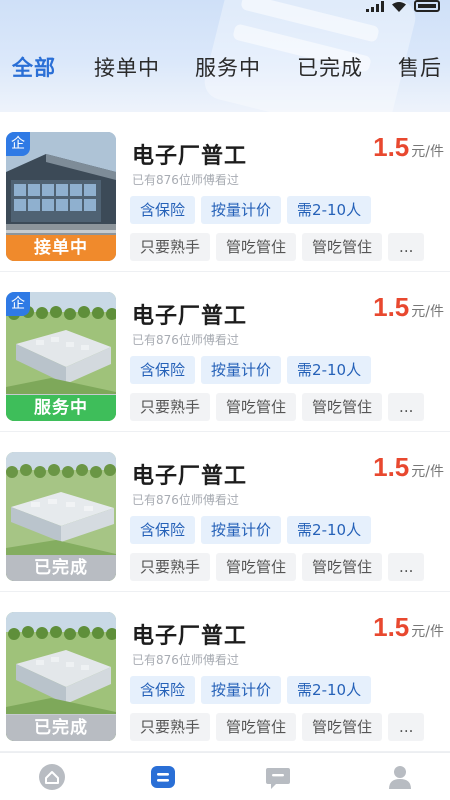 This screenshot has height=800, width=450. I want to click on profile-icon, so click(400, 777).